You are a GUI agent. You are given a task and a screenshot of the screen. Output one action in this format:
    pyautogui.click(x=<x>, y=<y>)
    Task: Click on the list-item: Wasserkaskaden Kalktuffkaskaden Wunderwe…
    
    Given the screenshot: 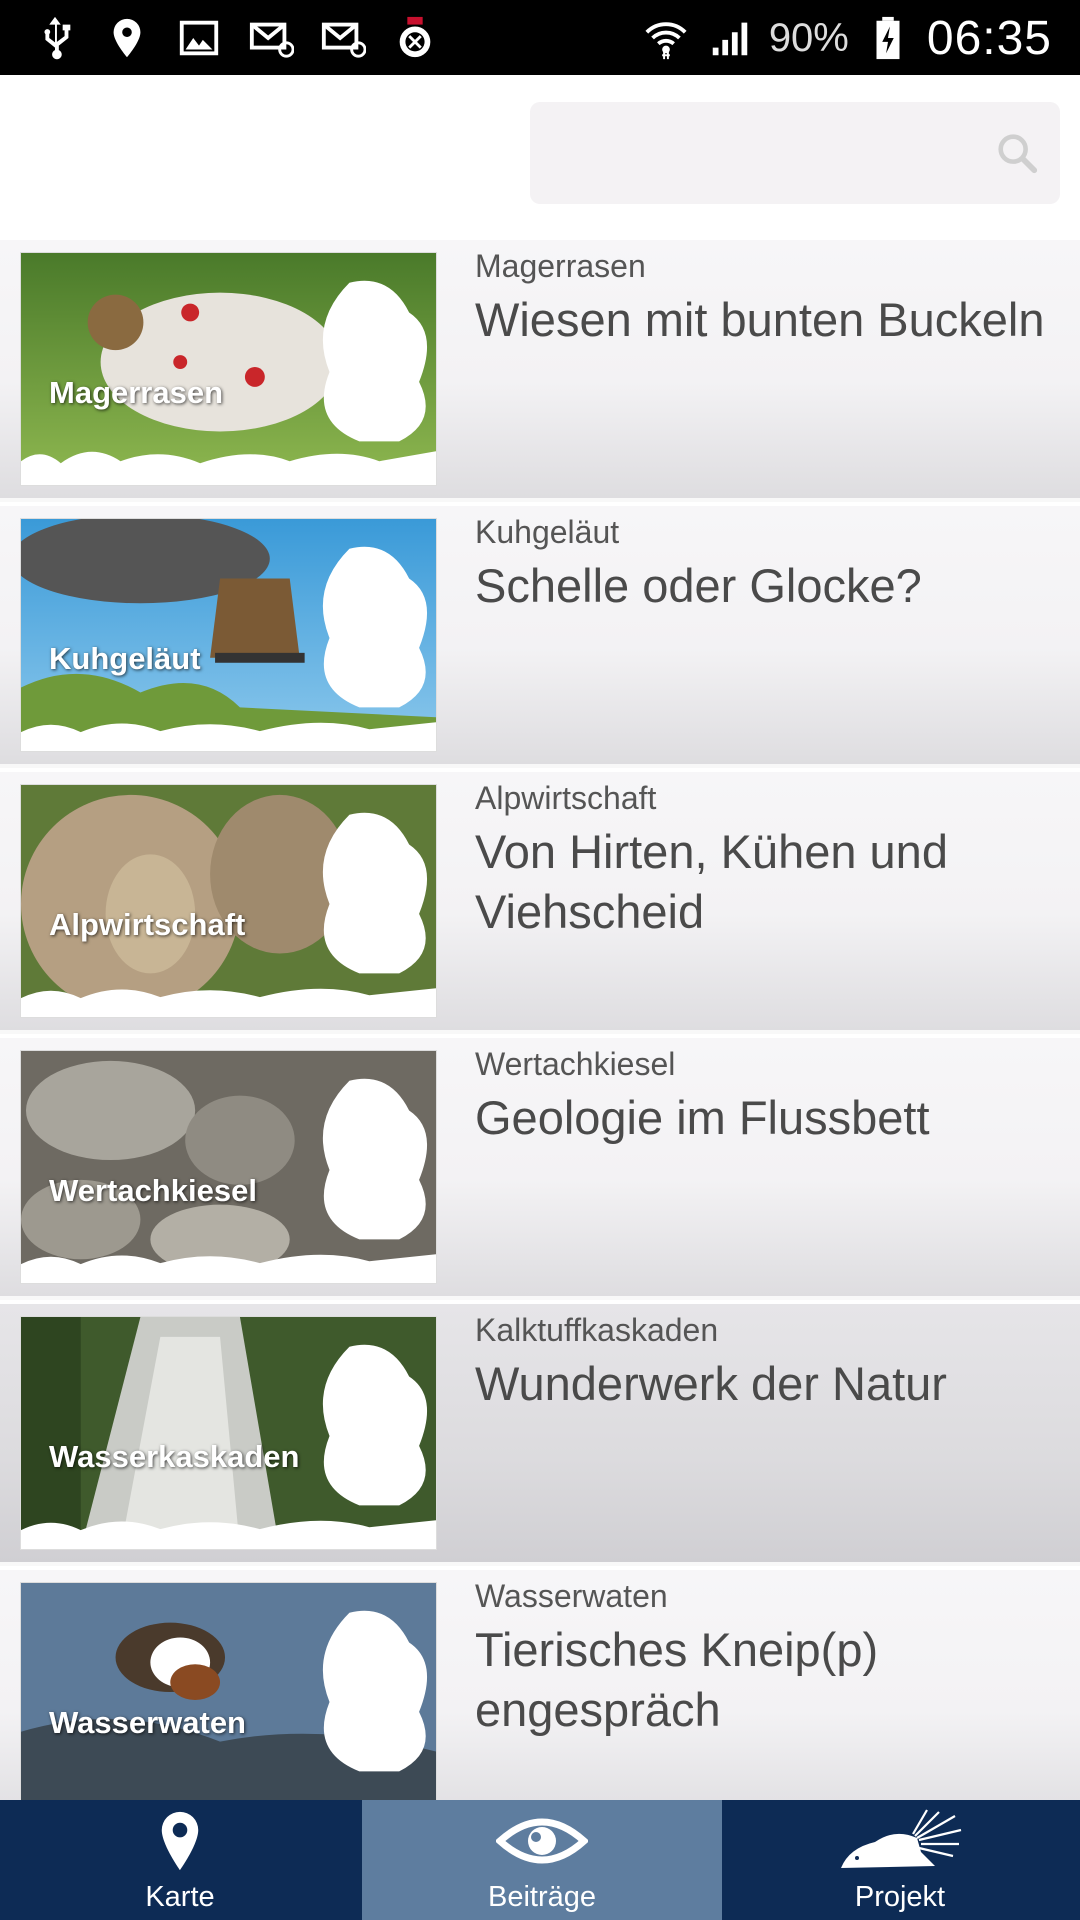 What is the action you would take?
    pyautogui.click(x=540, y=1435)
    